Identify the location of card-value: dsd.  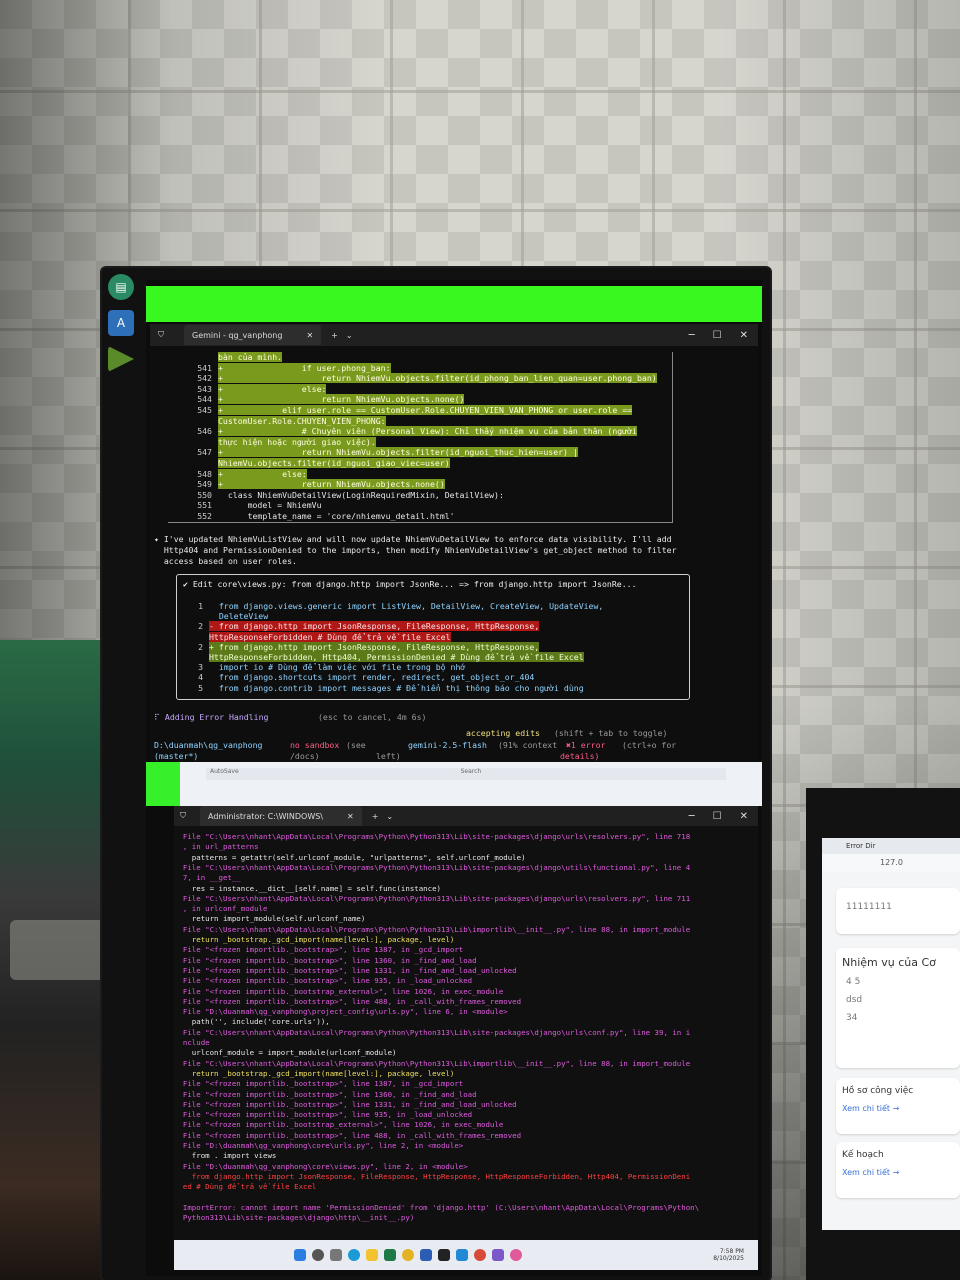
(854, 1000).